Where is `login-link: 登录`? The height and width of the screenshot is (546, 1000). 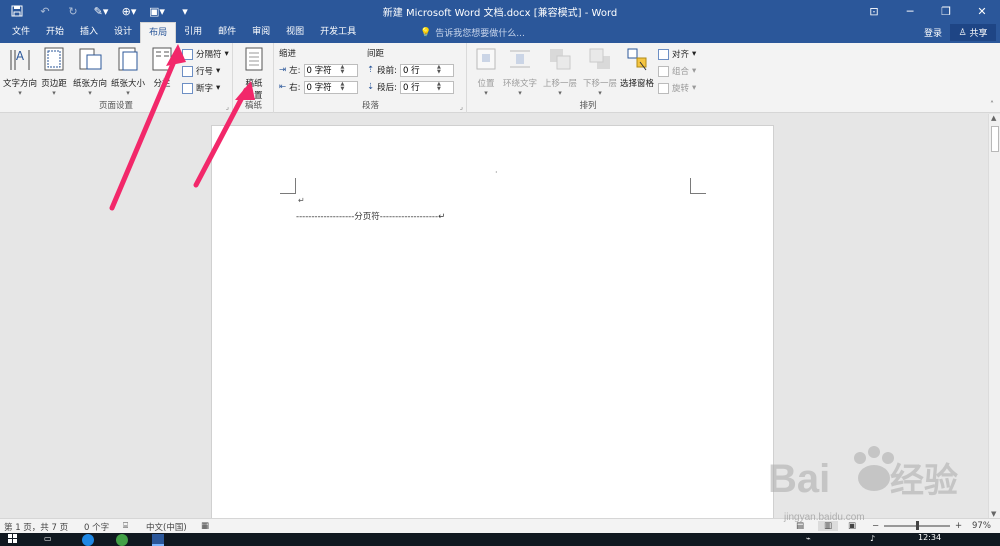 login-link: 登录 is located at coordinates (933, 32).